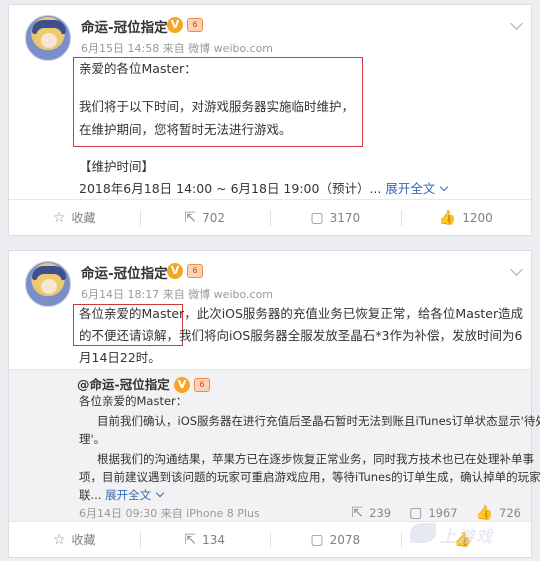 The width and height of the screenshot is (540, 561). I want to click on post-line: 的不便还请谅解，我们将向iOS服务器全服发放圣晶石*3作为补偿，发放时间为6, so click(301, 335).